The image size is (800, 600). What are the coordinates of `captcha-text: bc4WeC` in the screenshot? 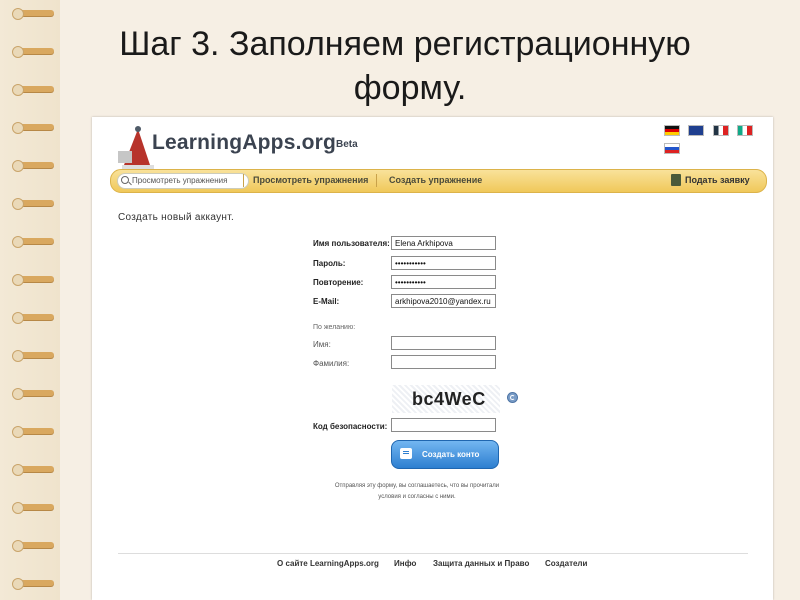 It's located at (449, 399).